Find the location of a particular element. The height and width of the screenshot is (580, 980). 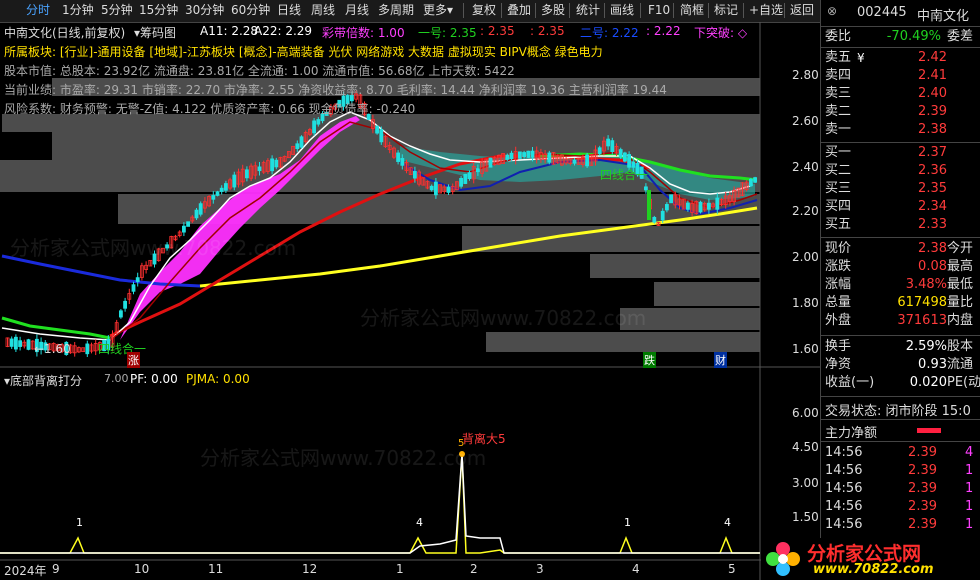

stat-label: 净资 is located at coordinates (838, 364).